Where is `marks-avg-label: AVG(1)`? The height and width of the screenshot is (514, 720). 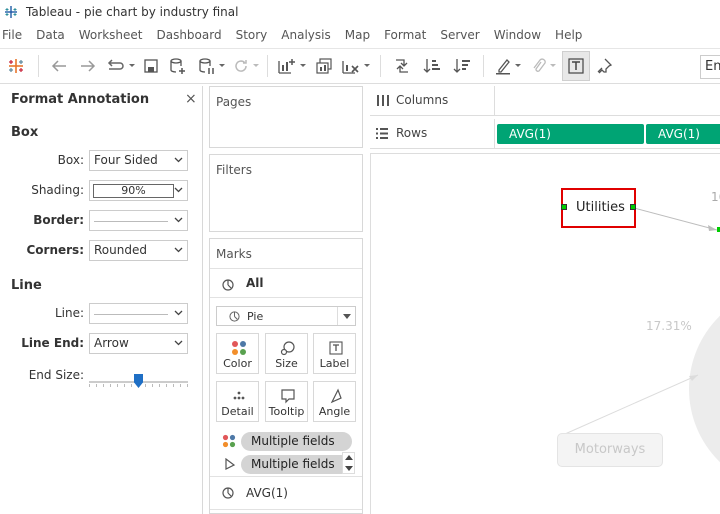
marks-avg-label: AVG(1) is located at coordinates (267, 493).